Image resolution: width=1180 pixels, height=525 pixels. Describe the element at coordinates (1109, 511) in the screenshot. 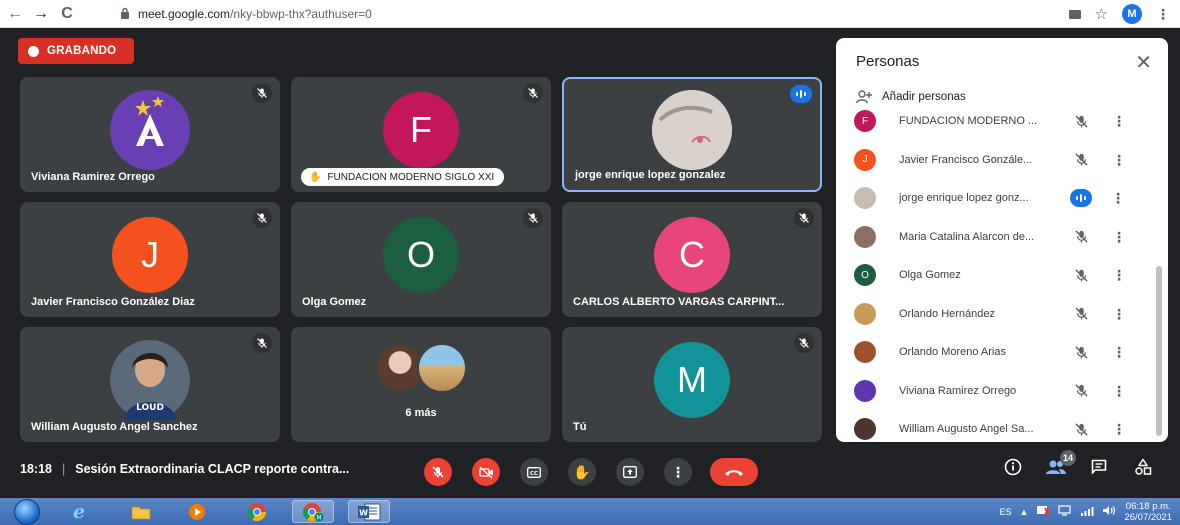

I see `volume-icon` at that location.